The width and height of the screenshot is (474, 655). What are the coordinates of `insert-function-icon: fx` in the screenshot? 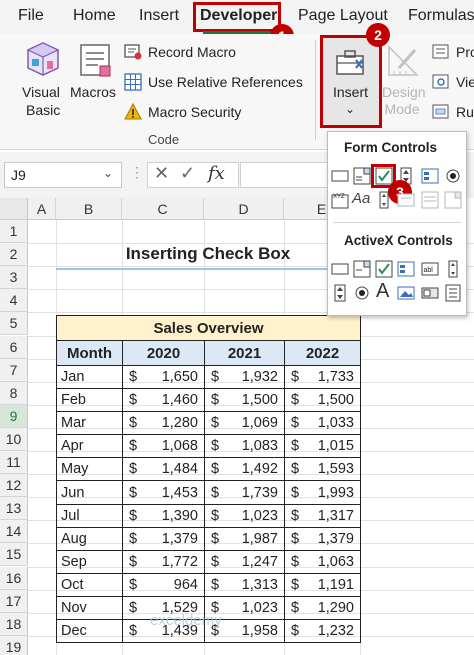 It's located at (216, 173).